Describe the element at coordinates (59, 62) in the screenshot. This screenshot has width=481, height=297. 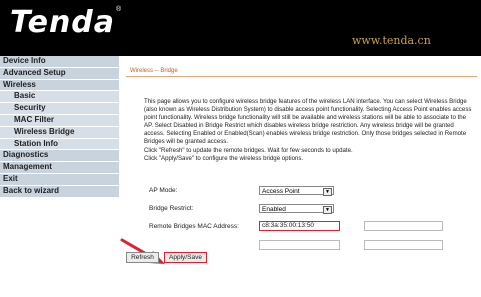
I see `sidebar-item-device-info: Device Info` at that location.